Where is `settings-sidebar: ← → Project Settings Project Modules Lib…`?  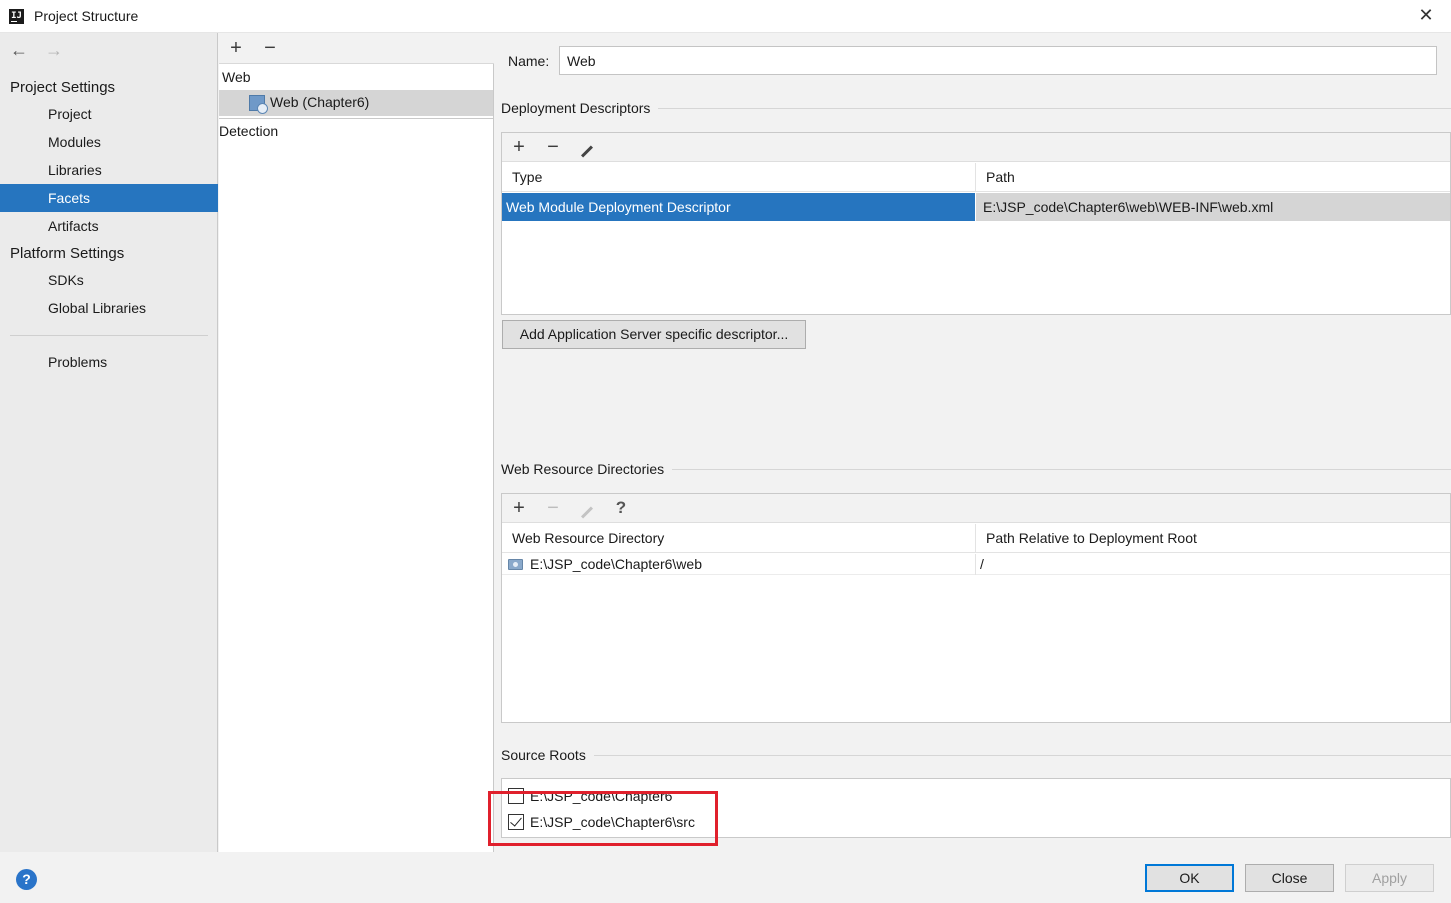 settings-sidebar: ← → Project Settings Project Modules Lib… is located at coordinates (109, 442).